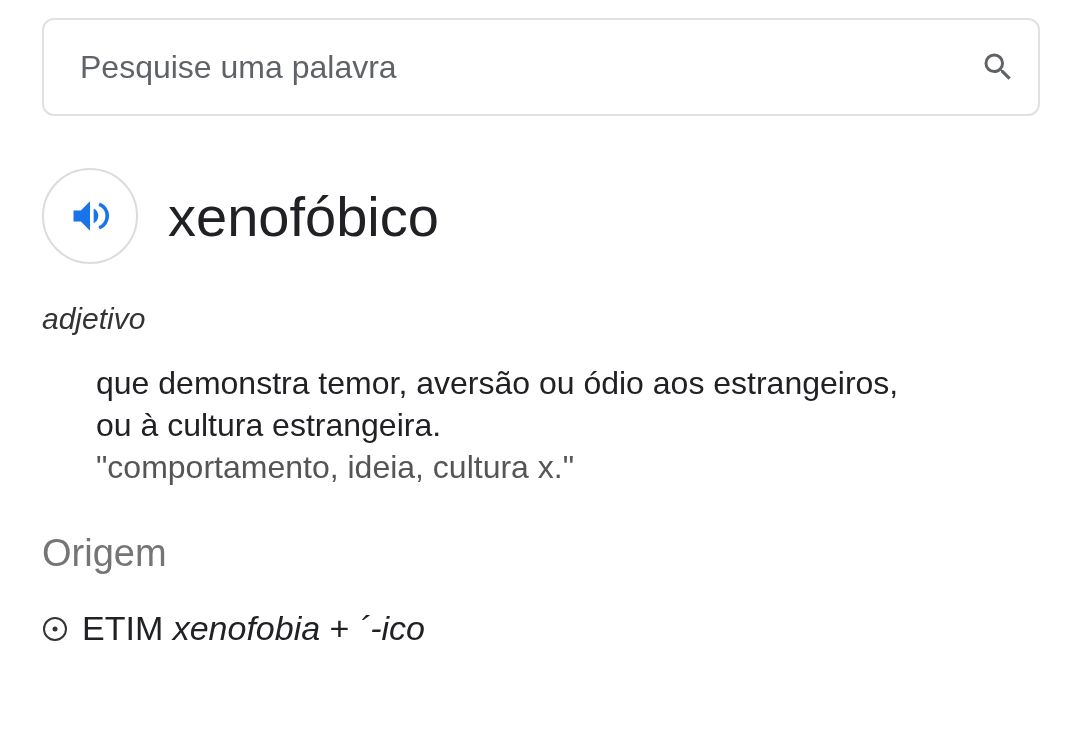 The image size is (1080, 754). I want to click on headword: xenofóbico, so click(303, 216).